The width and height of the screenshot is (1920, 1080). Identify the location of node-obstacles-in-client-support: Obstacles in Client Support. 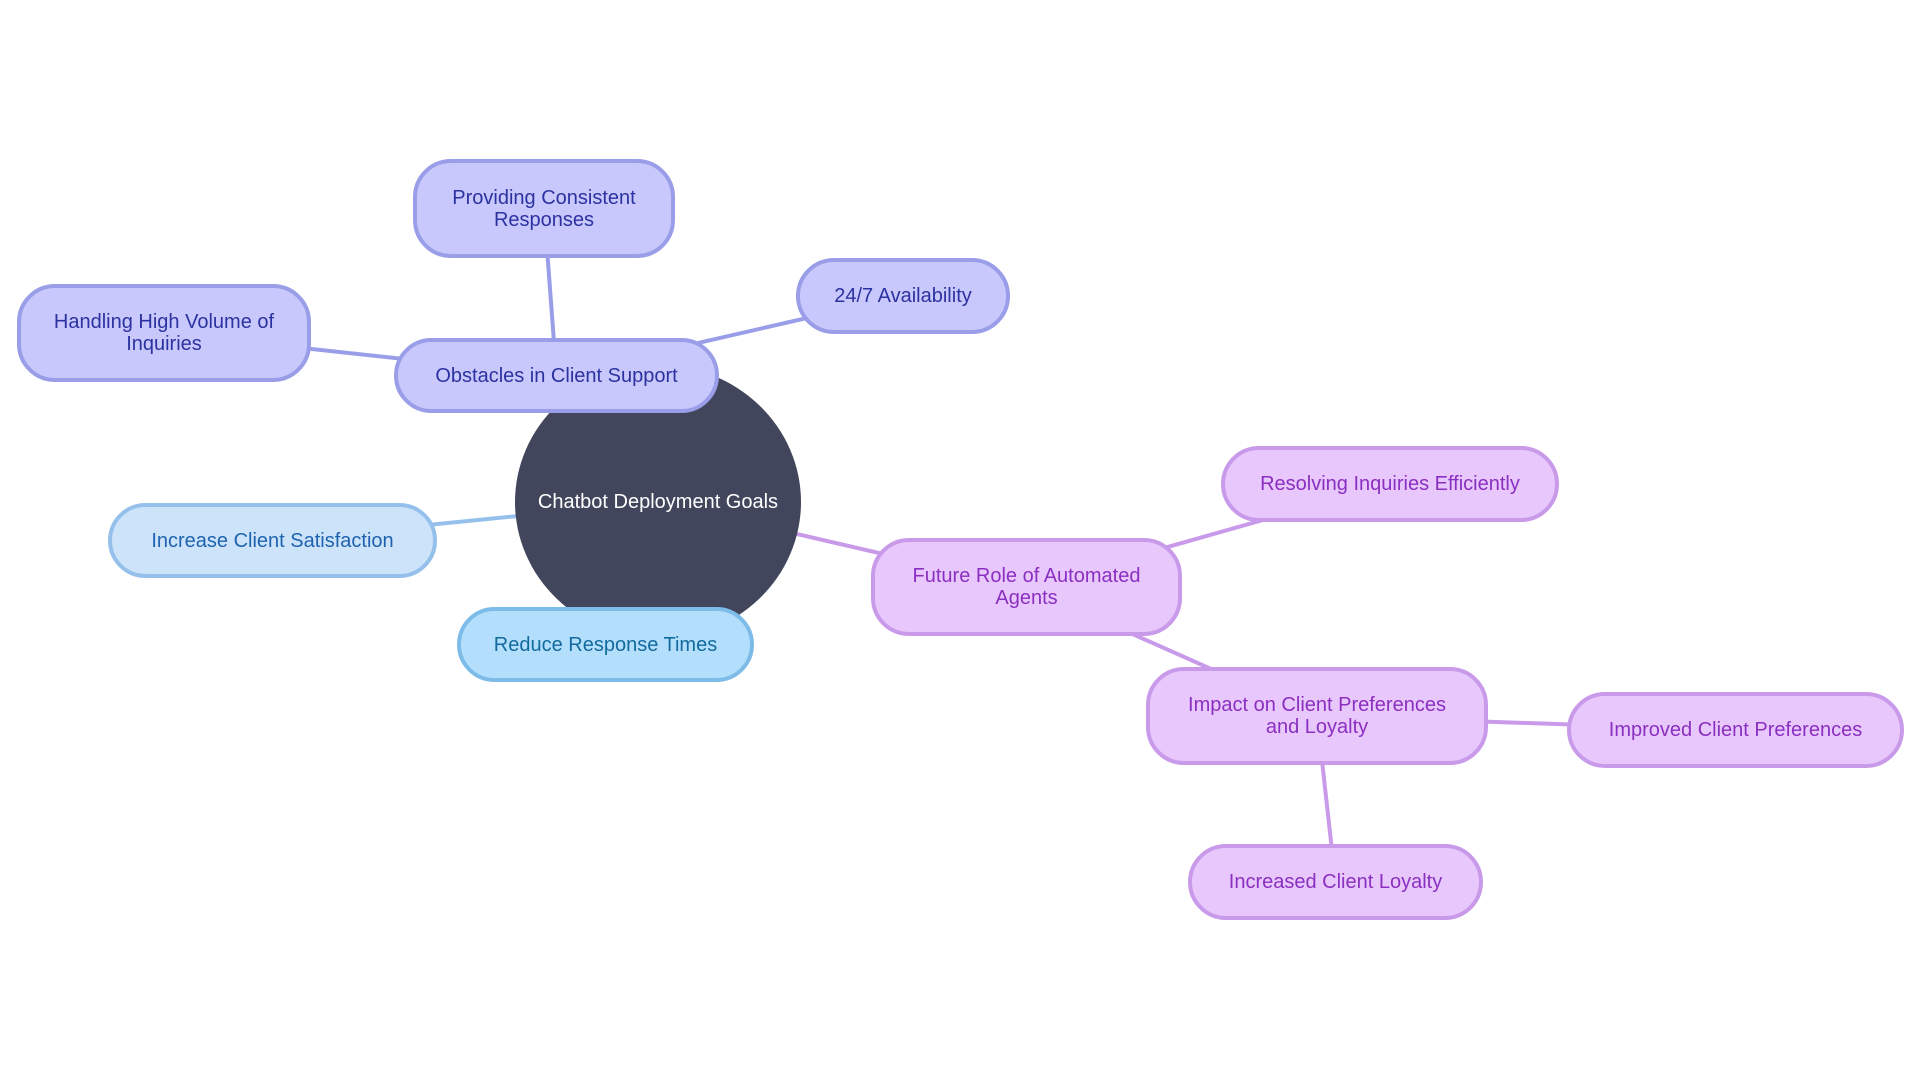
(556, 375).